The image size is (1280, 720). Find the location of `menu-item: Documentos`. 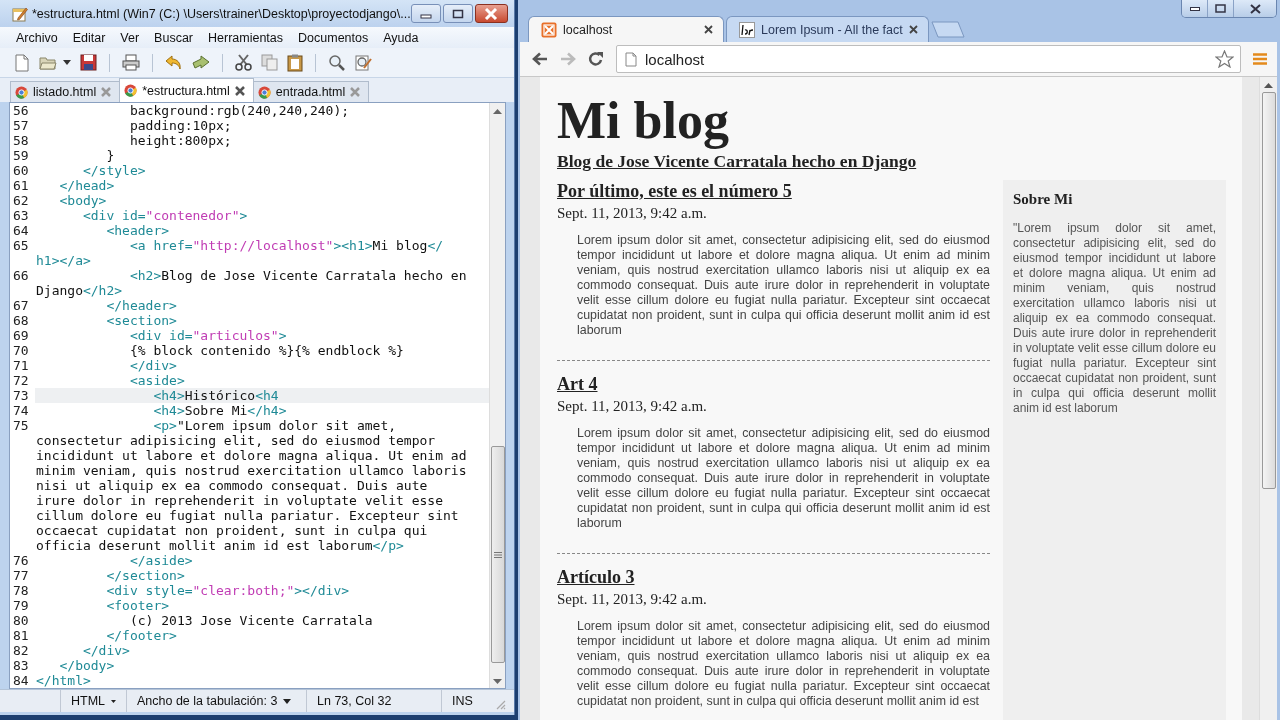

menu-item: Documentos is located at coordinates (333, 37).